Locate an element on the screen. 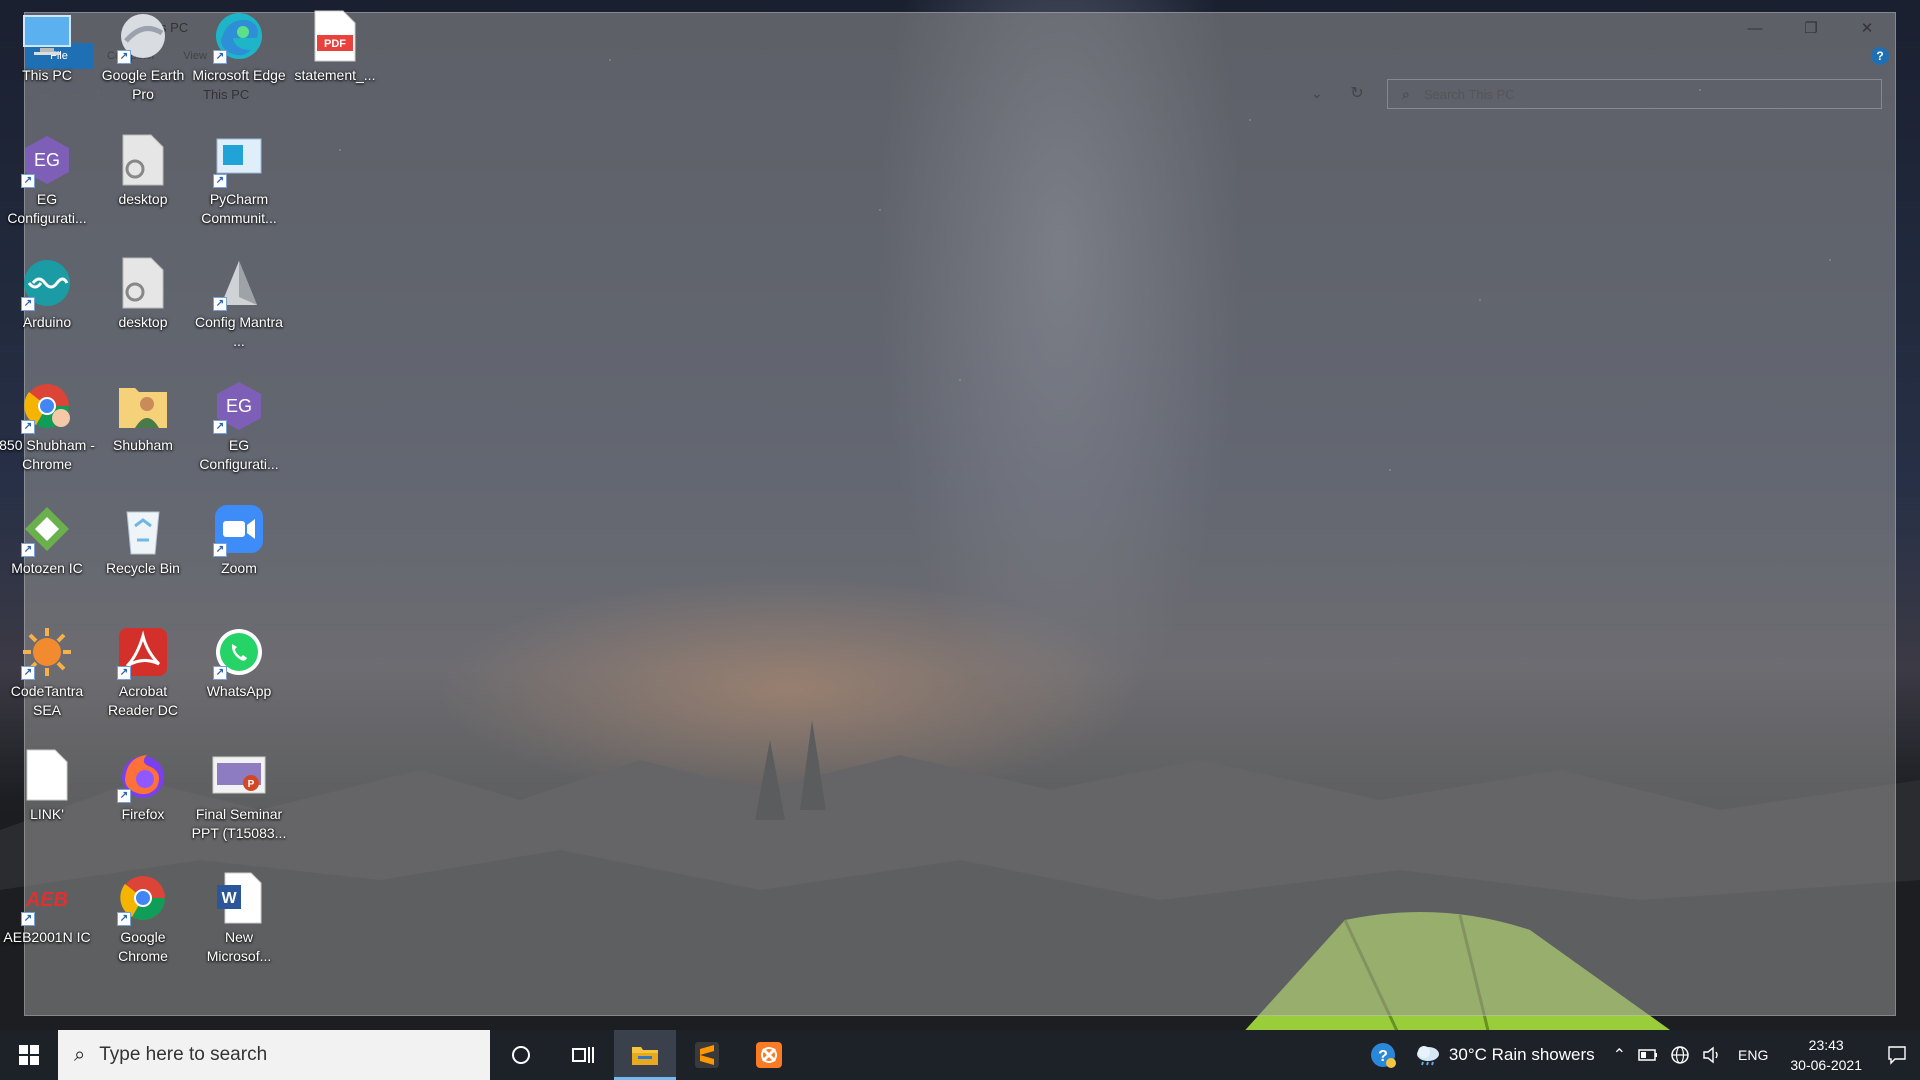  taskbar-file-explorer is located at coordinates (645, 1055).